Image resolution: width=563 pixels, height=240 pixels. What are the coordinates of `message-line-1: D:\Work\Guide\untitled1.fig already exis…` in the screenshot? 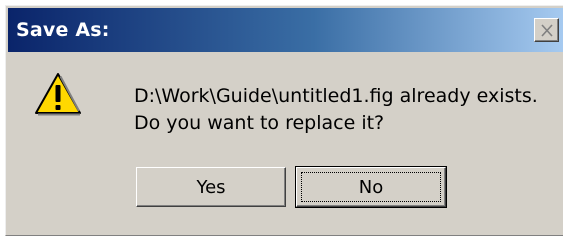 It's located at (336, 96).